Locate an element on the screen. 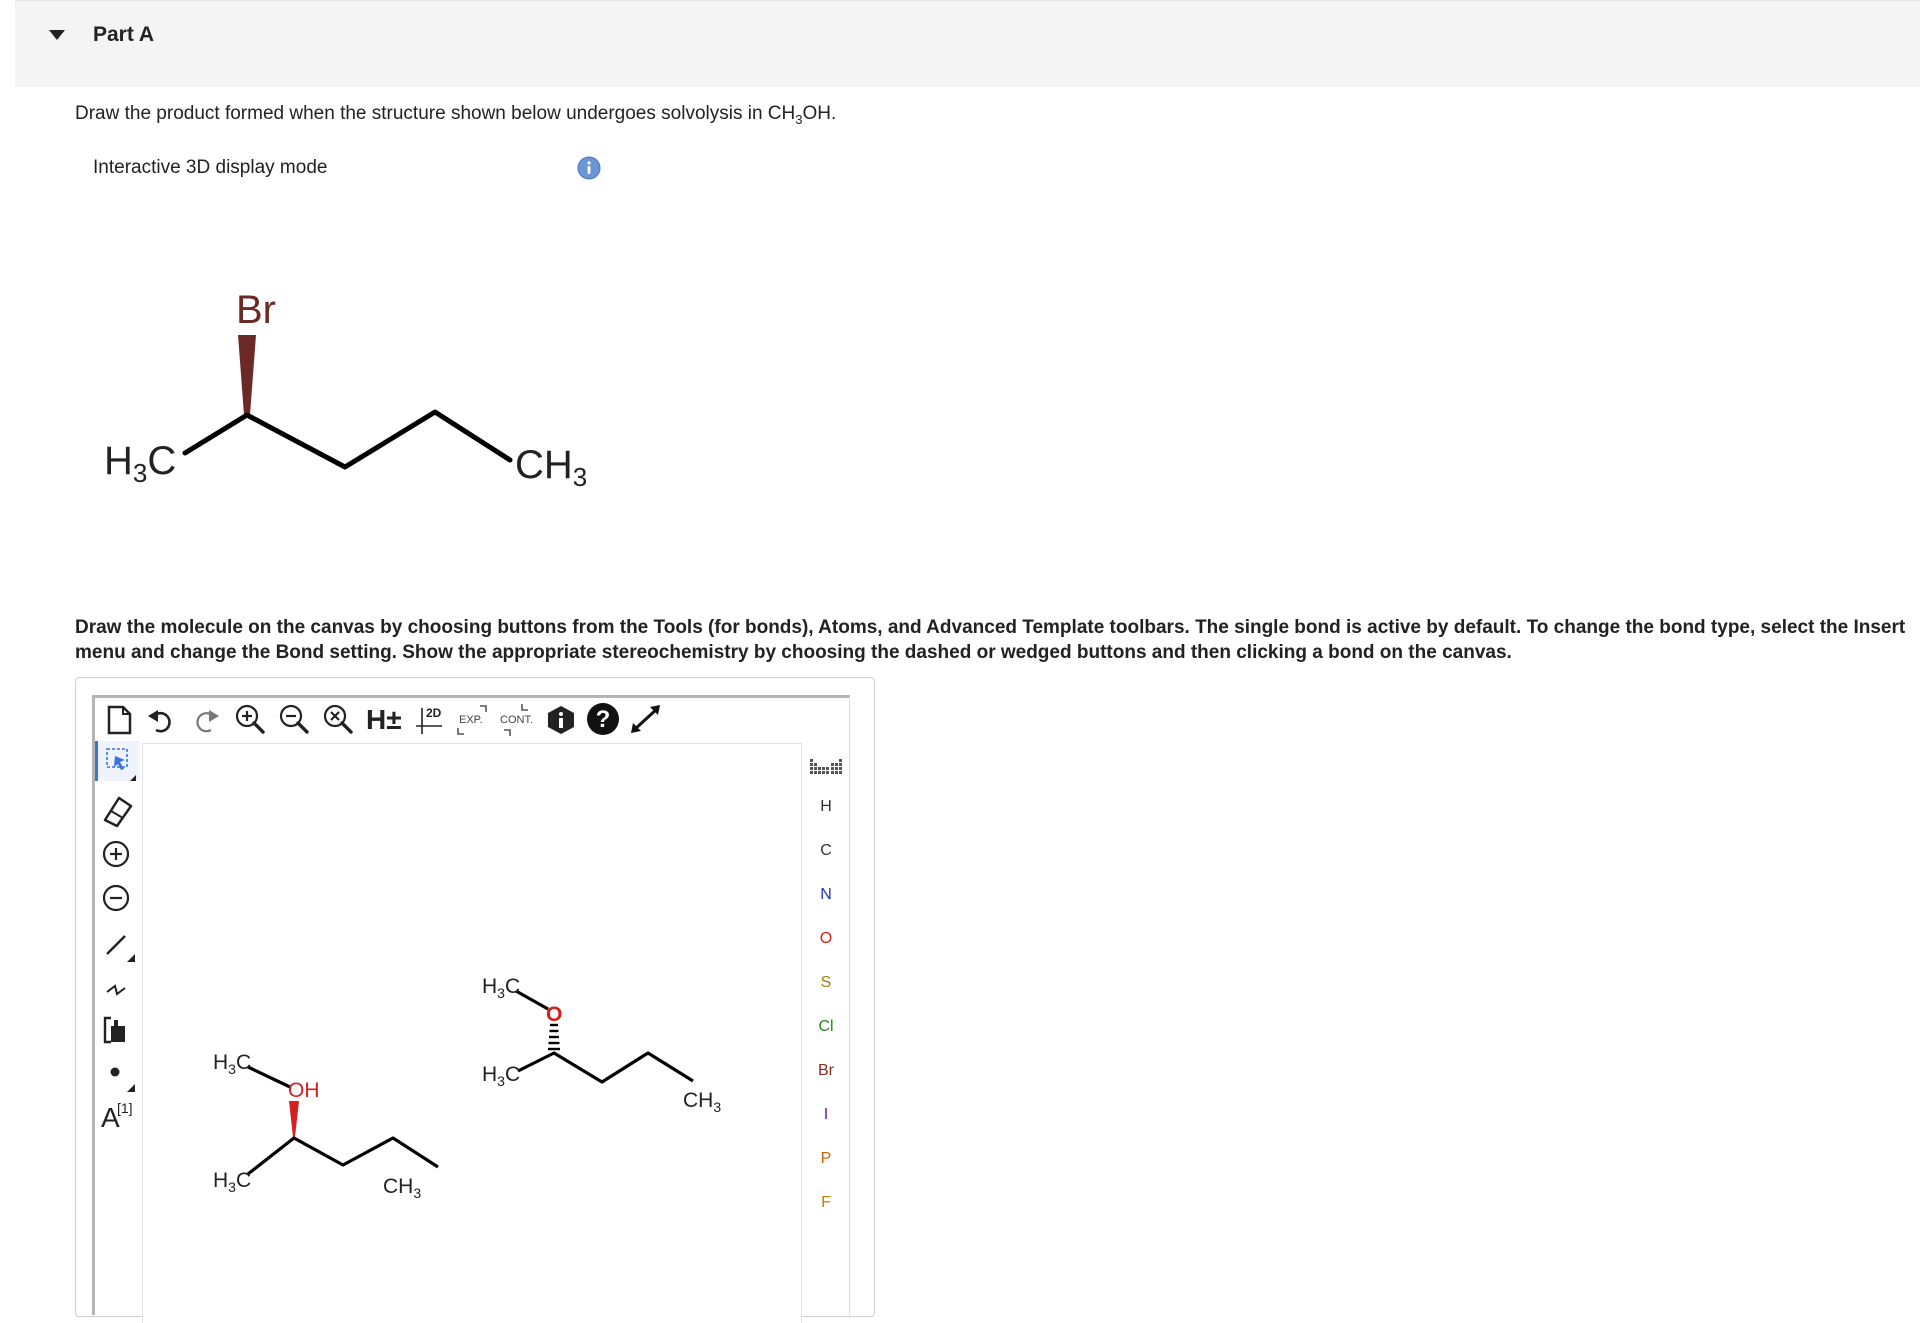 This screenshot has height=1323, width=1920. atom-label-button: A [1] is located at coordinates (116, 1111).